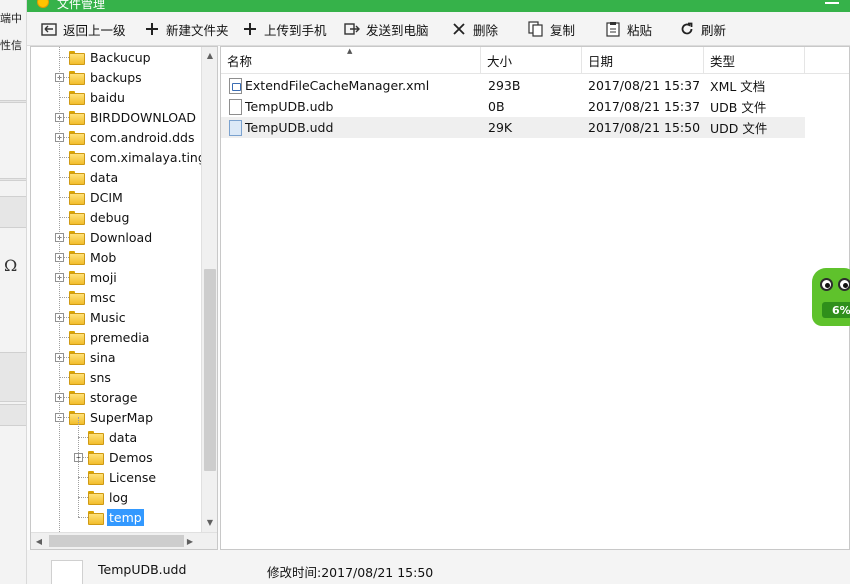  I want to click on tree-item: Mob, so click(93, 257).